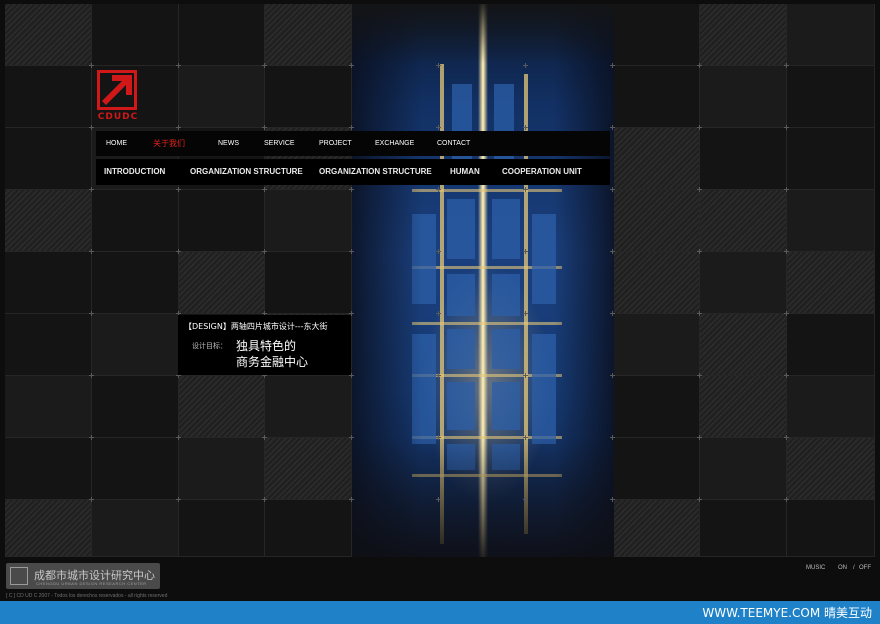 This screenshot has width=880, height=624. Describe the element at coordinates (228, 143) in the screenshot. I see `nav-news: NEWS` at that location.